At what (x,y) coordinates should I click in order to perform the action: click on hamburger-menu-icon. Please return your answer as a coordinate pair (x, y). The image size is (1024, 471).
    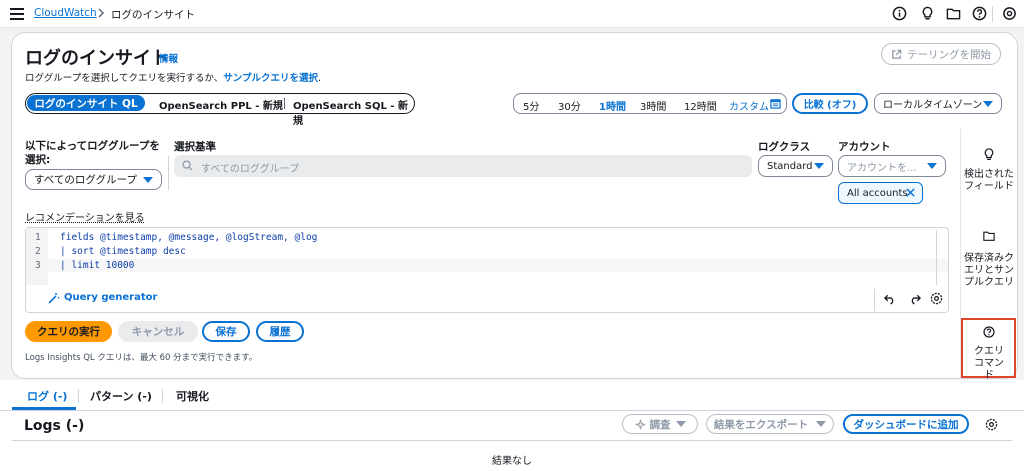
    Looking at the image, I should click on (17, 14).